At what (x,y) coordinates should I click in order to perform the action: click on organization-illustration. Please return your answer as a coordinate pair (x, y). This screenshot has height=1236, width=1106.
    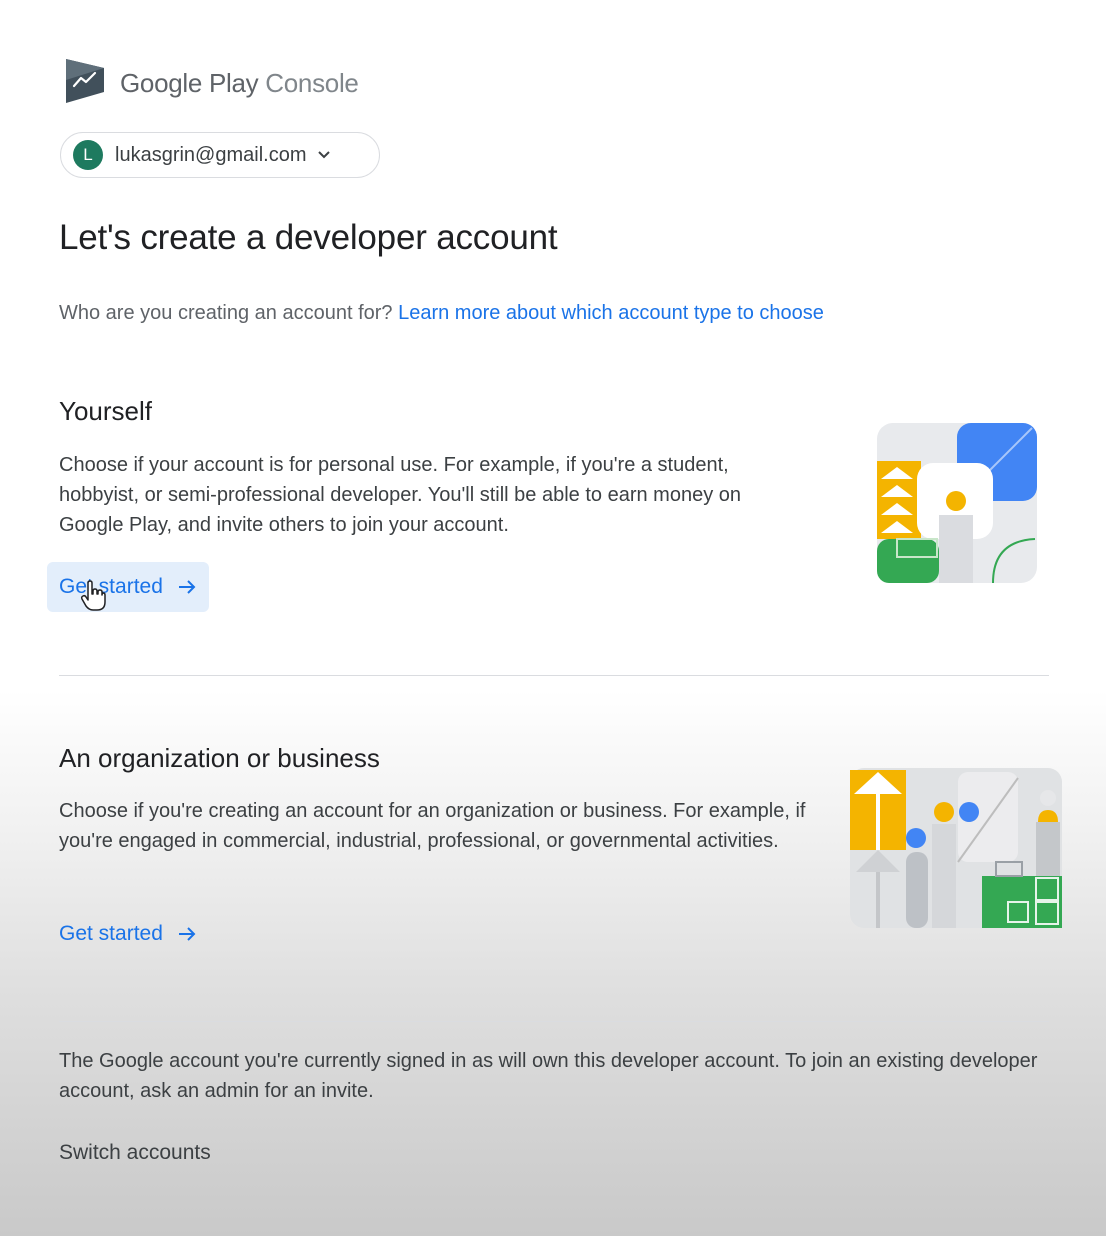
    Looking at the image, I should click on (956, 850).